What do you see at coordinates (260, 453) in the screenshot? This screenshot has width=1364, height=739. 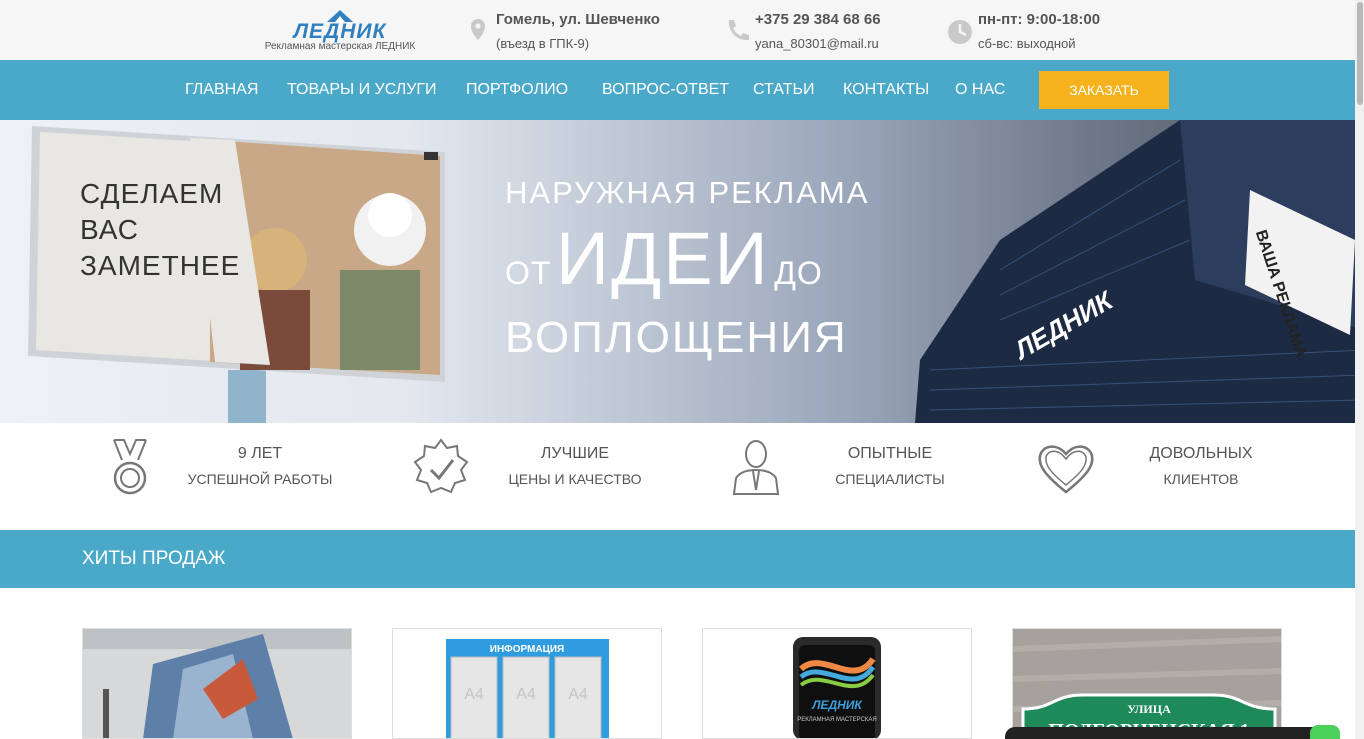 I see `feature-title: 9 ЛЕТ` at bounding box center [260, 453].